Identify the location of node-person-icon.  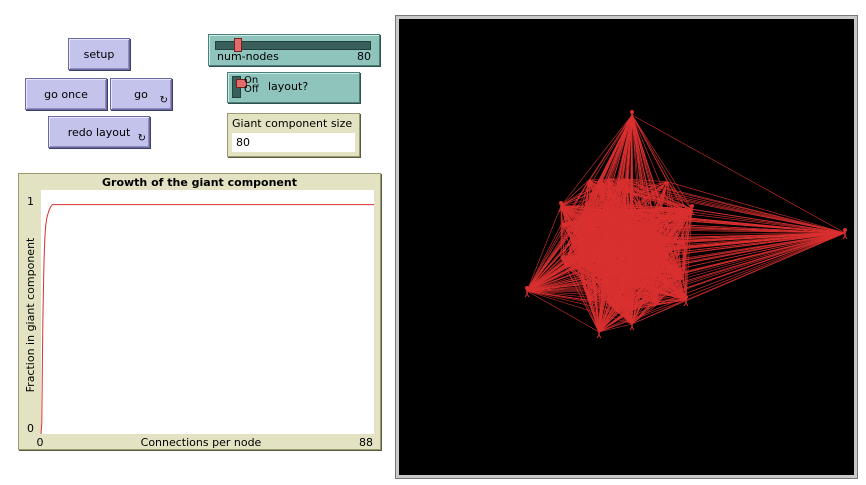
(599, 333).